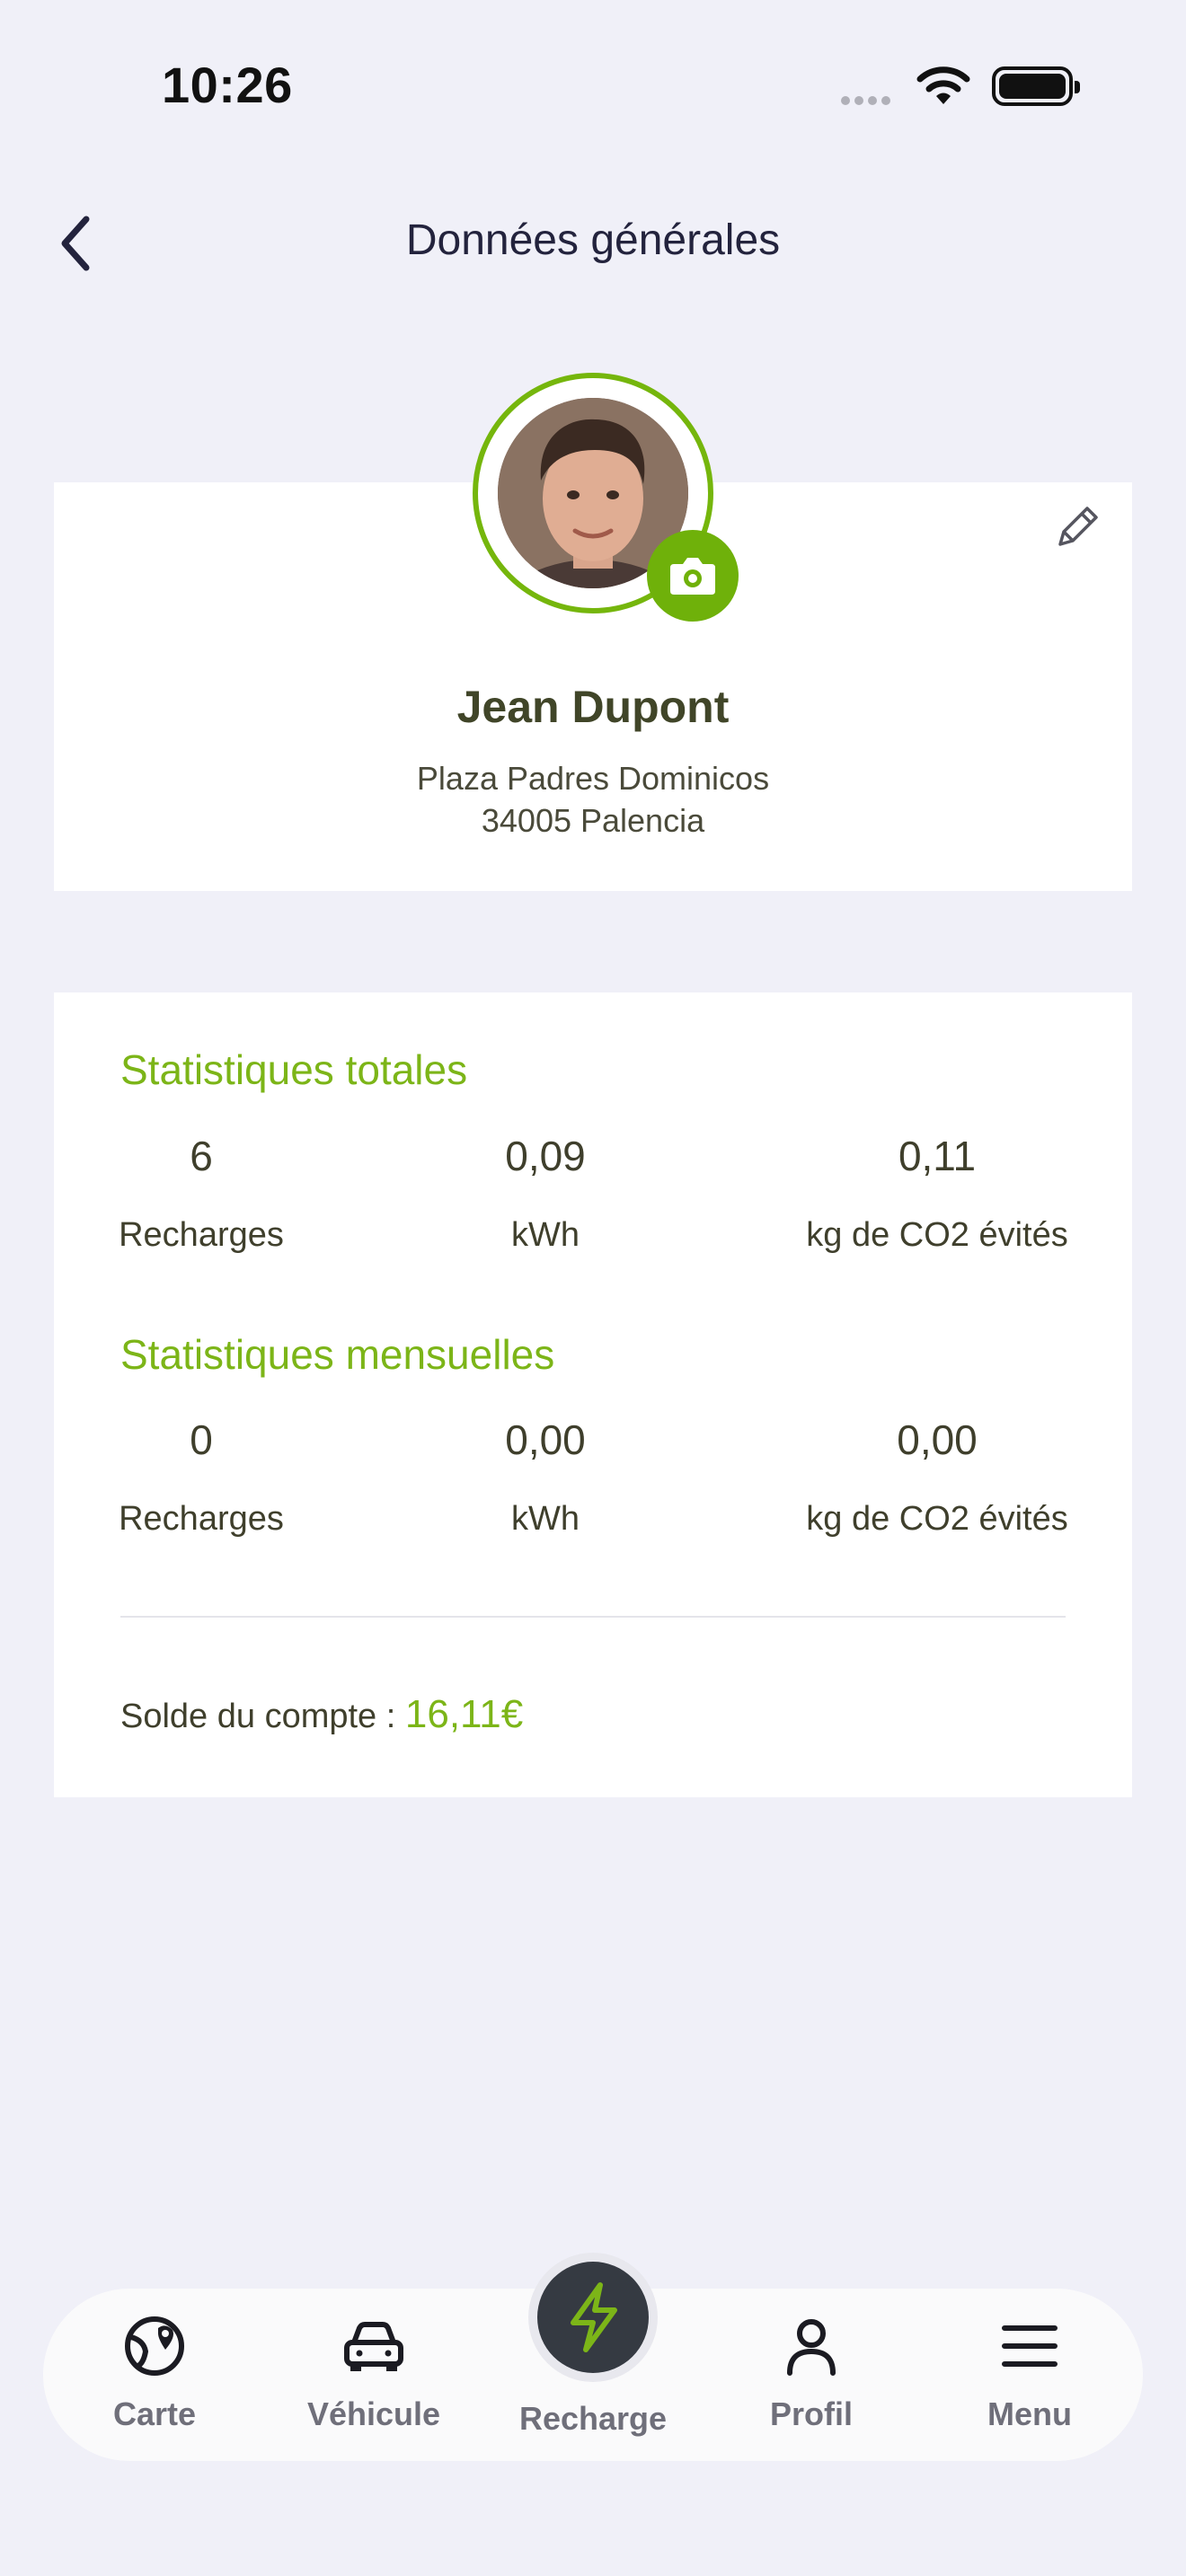  What do you see at coordinates (937, 1519) in the screenshot?
I see `monthly-co2-label: kg de CO2 évités` at bounding box center [937, 1519].